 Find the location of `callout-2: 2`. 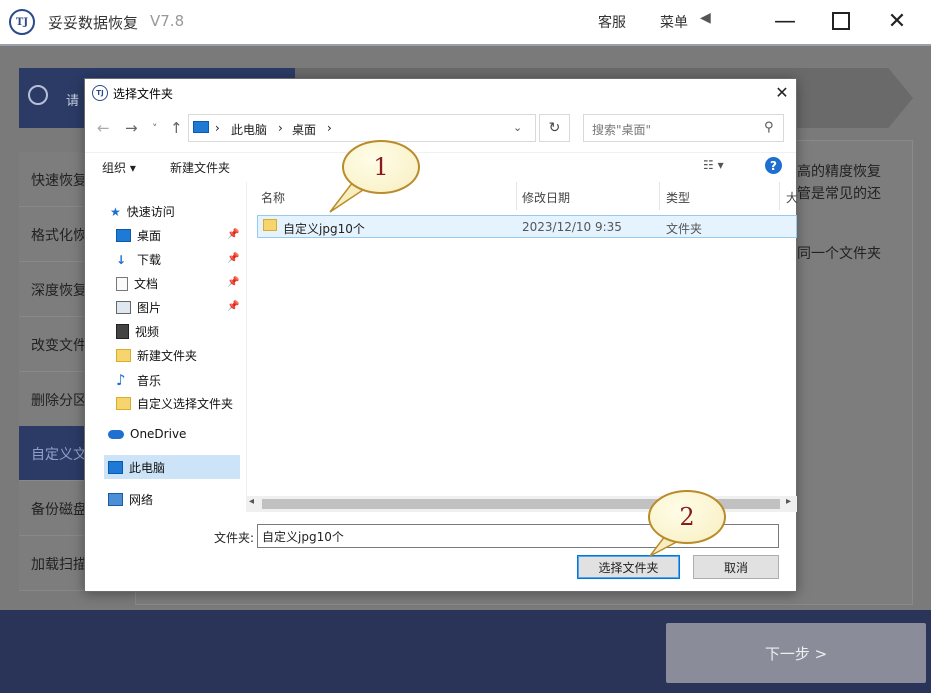

callout-2: 2 is located at coordinates (687, 517).